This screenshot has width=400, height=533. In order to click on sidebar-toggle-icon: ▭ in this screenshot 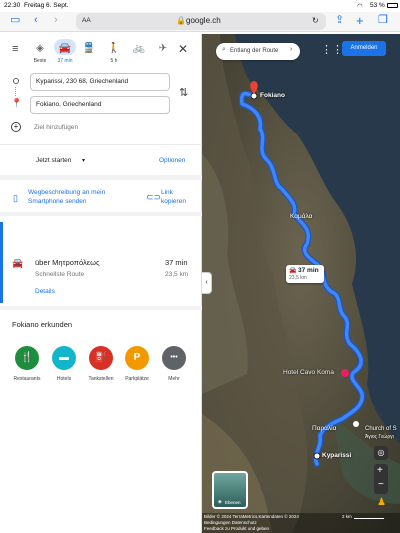, I will do `click(15, 20)`.